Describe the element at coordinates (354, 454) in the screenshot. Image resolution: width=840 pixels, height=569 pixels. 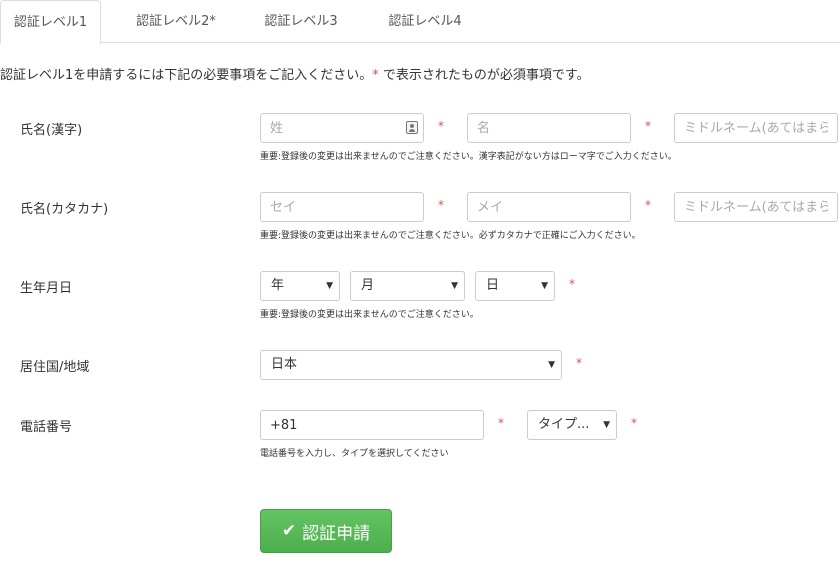
I see `phone-help: 電話番号を入力し、タイプを選択してください` at that location.